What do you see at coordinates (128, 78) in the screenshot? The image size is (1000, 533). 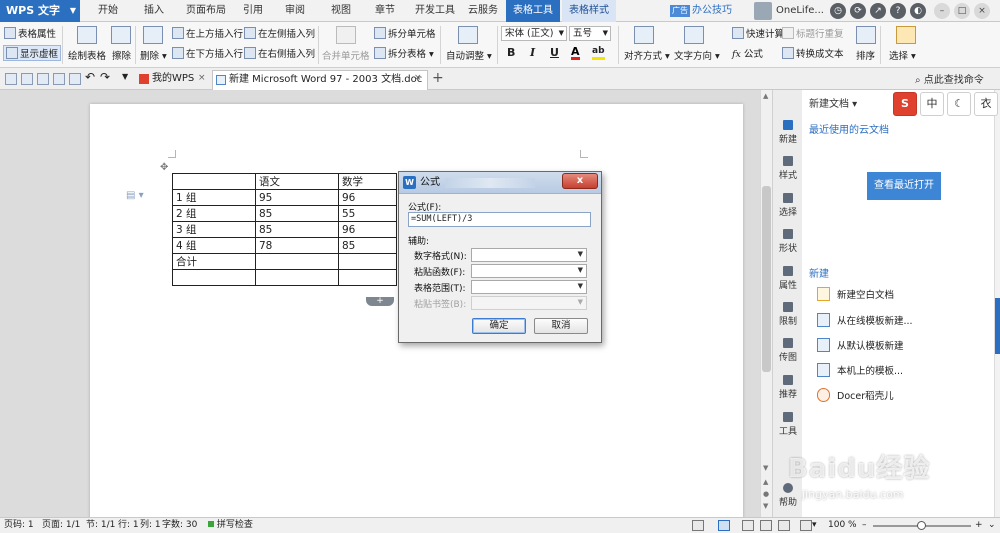 I see `customize-dropdown-icon: ▼` at bounding box center [128, 78].